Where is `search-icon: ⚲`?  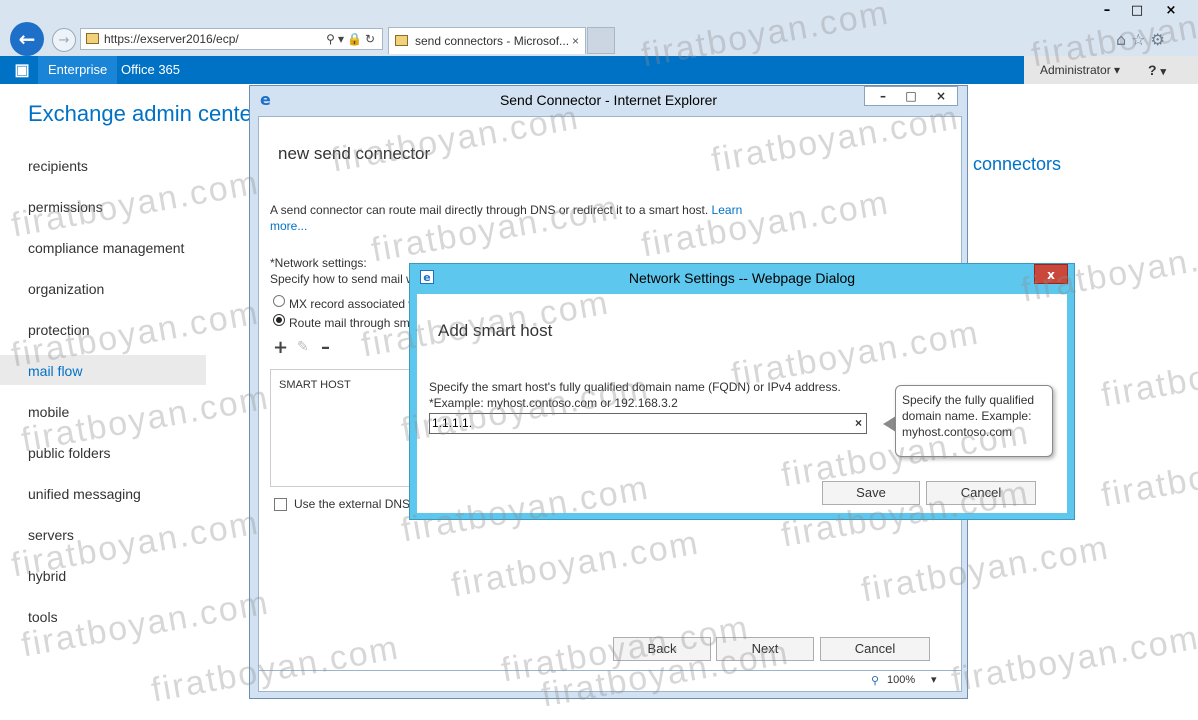 search-icon: ⚲ is located at coordinates (332, 39).